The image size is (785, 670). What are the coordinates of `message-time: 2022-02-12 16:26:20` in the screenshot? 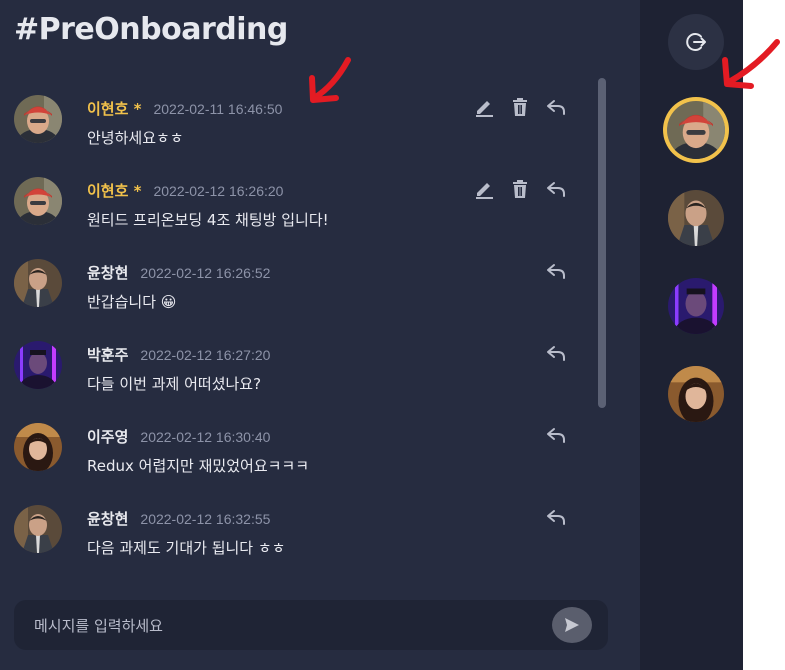 It's located at (218, 191).